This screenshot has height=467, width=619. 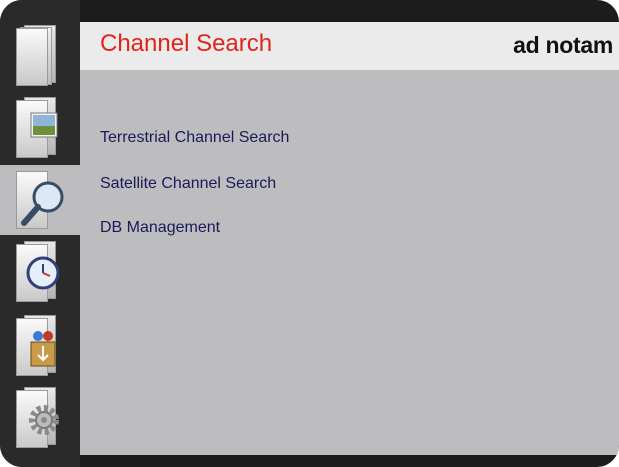 I want to click on search-icon, so click(x=42, y=203).